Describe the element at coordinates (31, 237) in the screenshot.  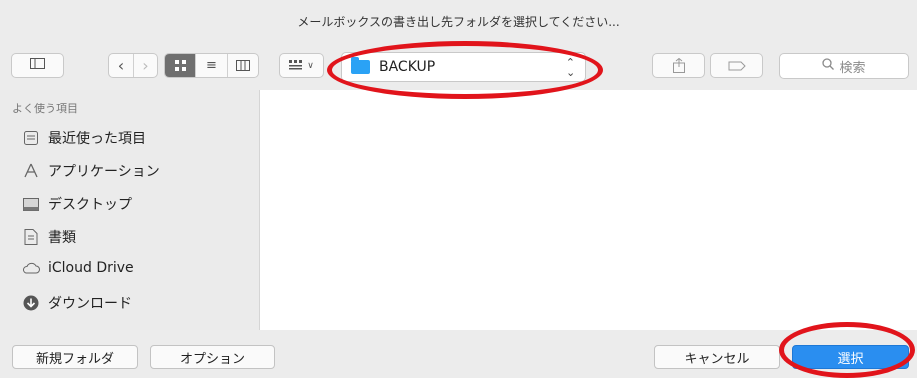
I see `documents-icon` at that location.